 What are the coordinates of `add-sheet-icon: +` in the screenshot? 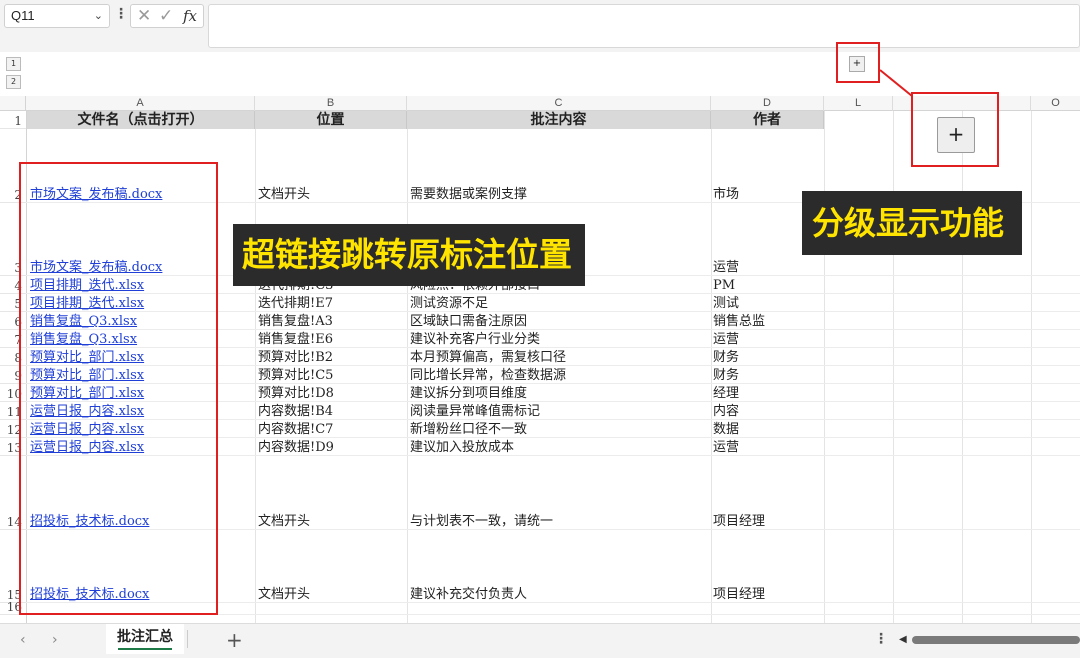 It's located at (234, 640).